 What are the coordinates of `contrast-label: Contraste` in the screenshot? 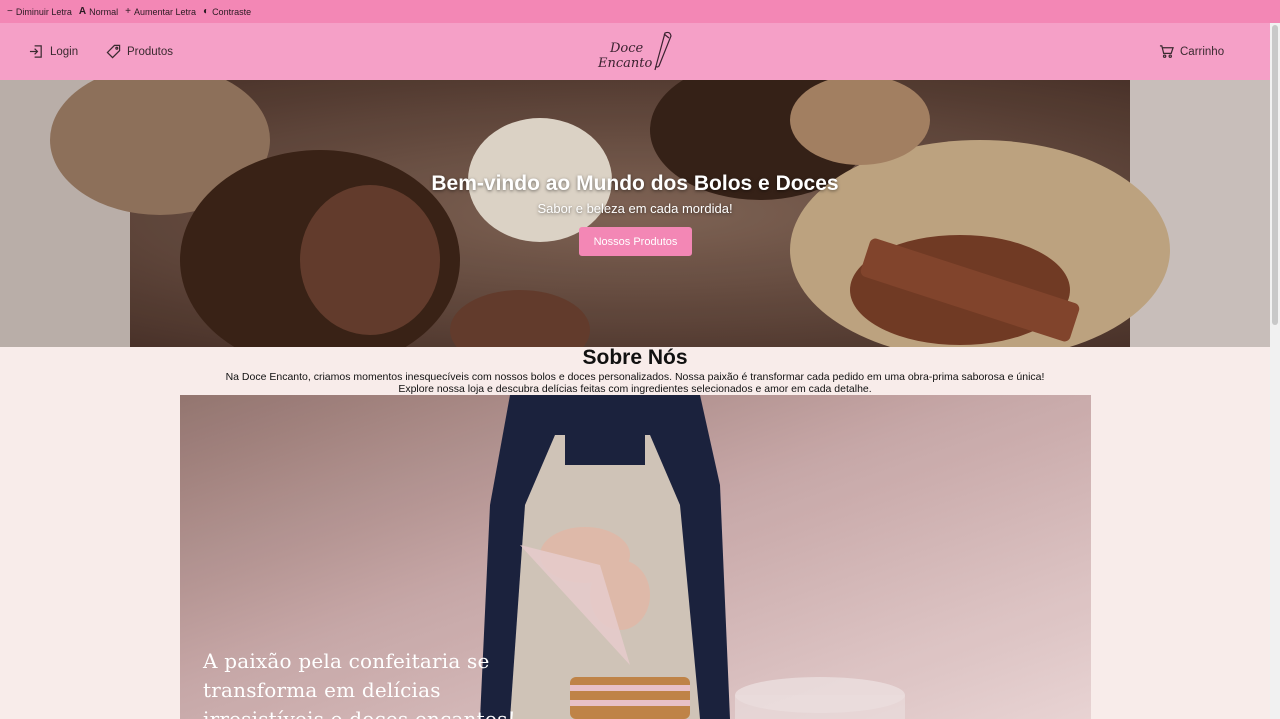 It's located at (232, 11).